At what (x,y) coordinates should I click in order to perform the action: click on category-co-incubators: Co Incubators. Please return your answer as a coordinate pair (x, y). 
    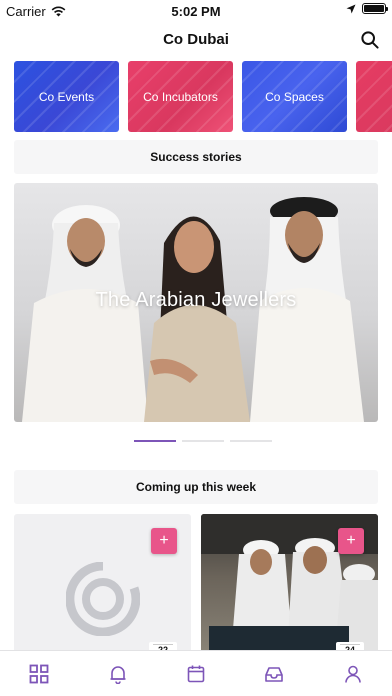
    Looking at the image, I should click on (180, 96).